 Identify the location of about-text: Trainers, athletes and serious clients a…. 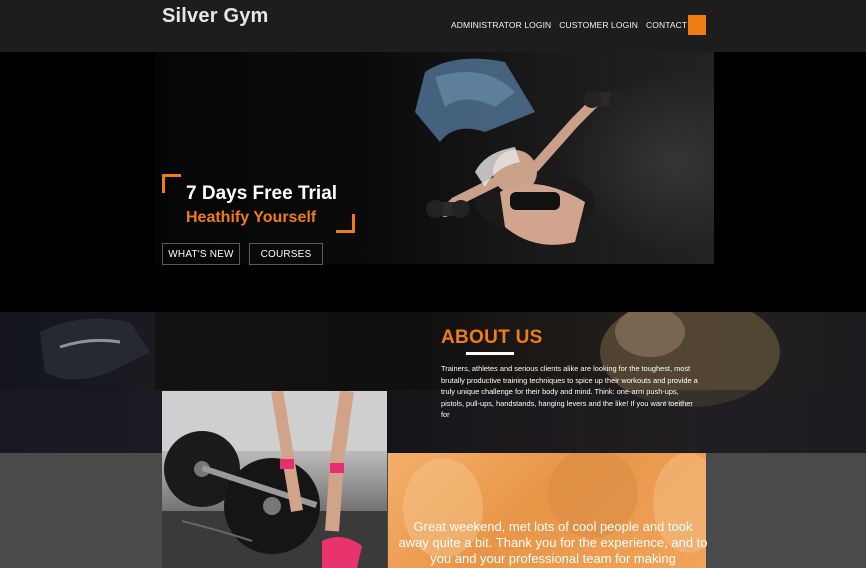
(569, 392).